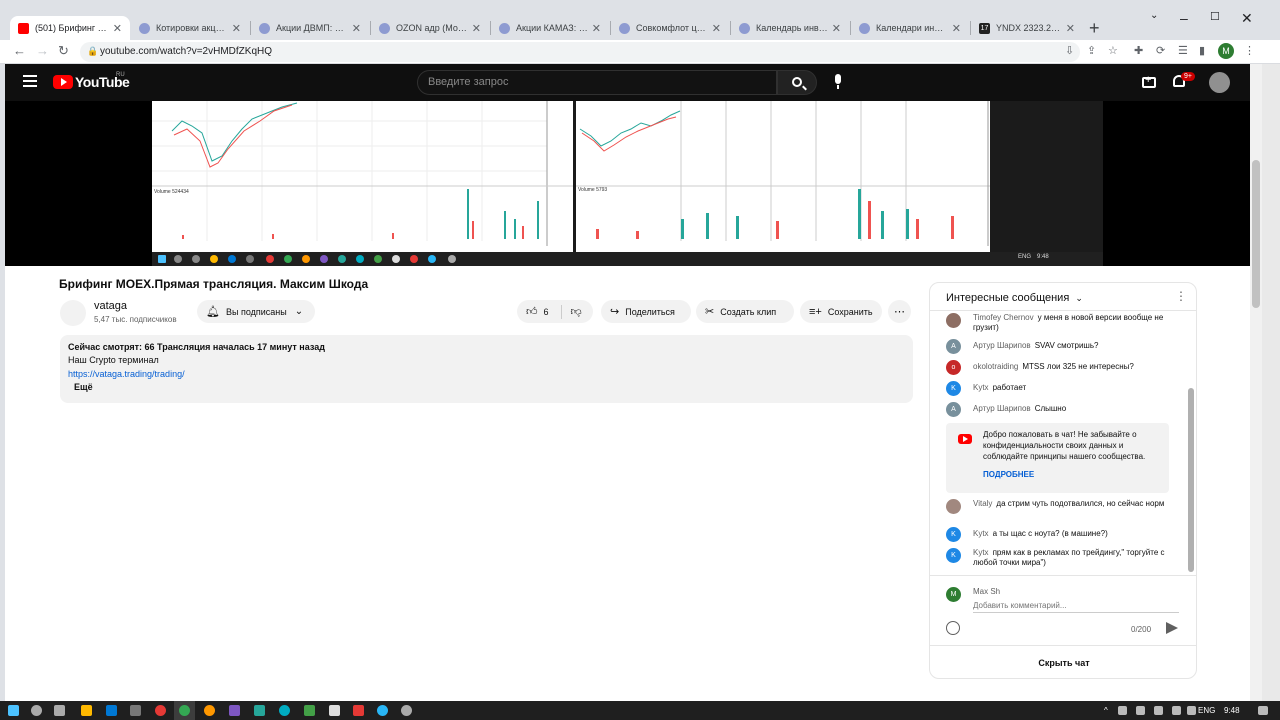 This screenshot has height=720, width=1280. What do you see at coordinates (1091, 50) in the screenshot?
I see `share-icon: ⇪` at bounding box center [1091, 50].